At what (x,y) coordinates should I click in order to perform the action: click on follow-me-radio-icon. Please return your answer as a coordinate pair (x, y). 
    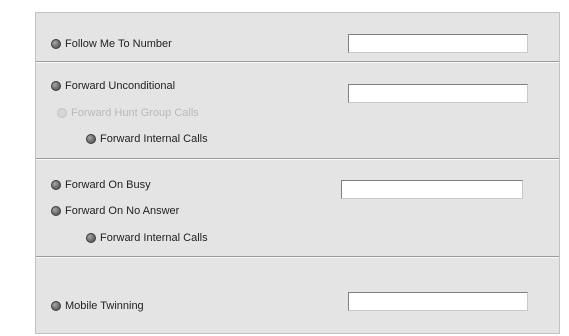
    Looking at the image, I should click on (56, 44).